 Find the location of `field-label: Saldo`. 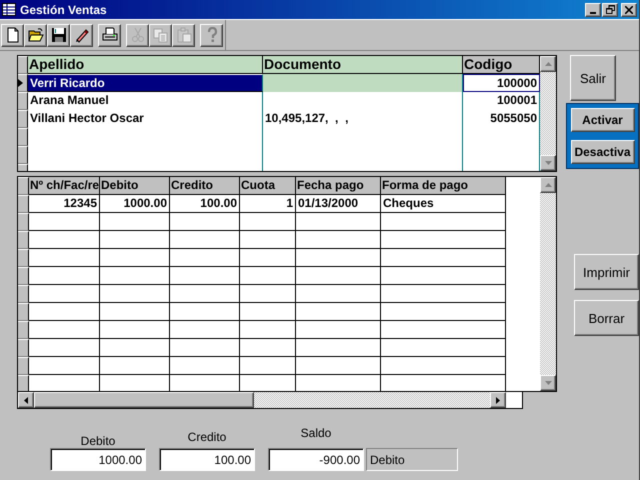

field-label: Saldo is located at coordinates (316, 434).